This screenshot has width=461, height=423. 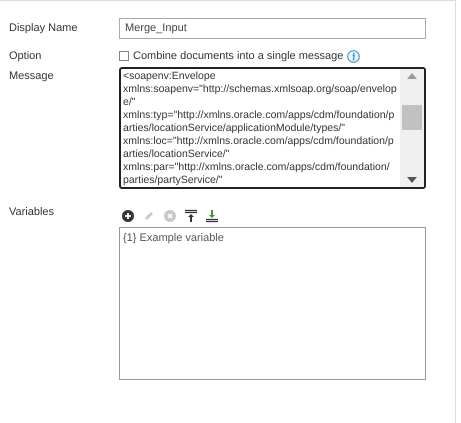 I want to click on scrollbar, so click(x=412, y=128).